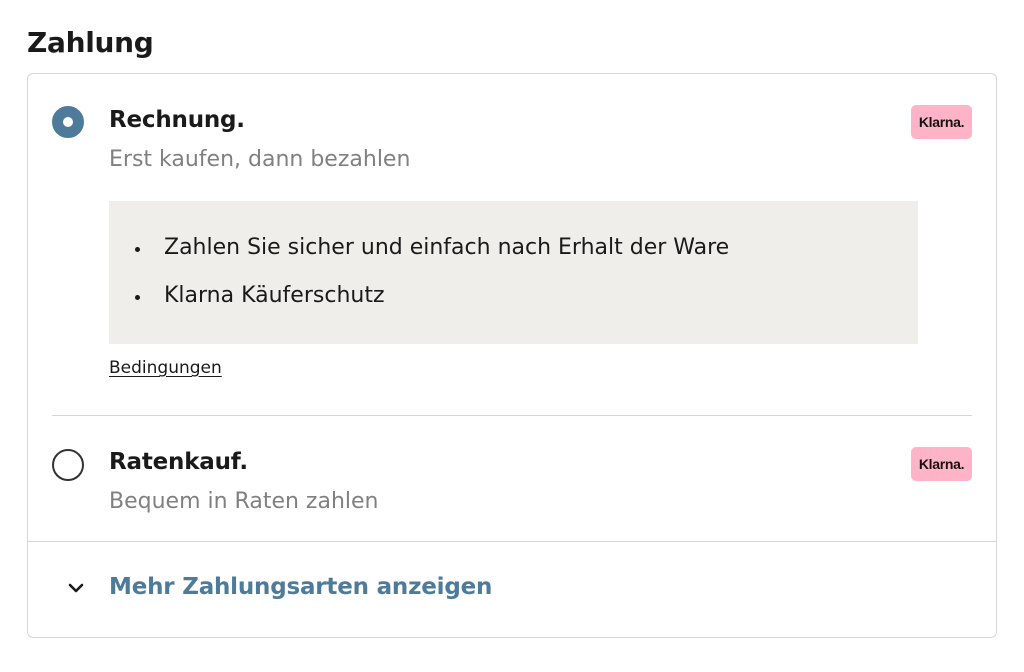 This screenshot has width=1024, height=672. What do you see at coordinates (90, 42) in the screenshot?
I see `section-title: Zahlung` at bounding box center [90, 42].